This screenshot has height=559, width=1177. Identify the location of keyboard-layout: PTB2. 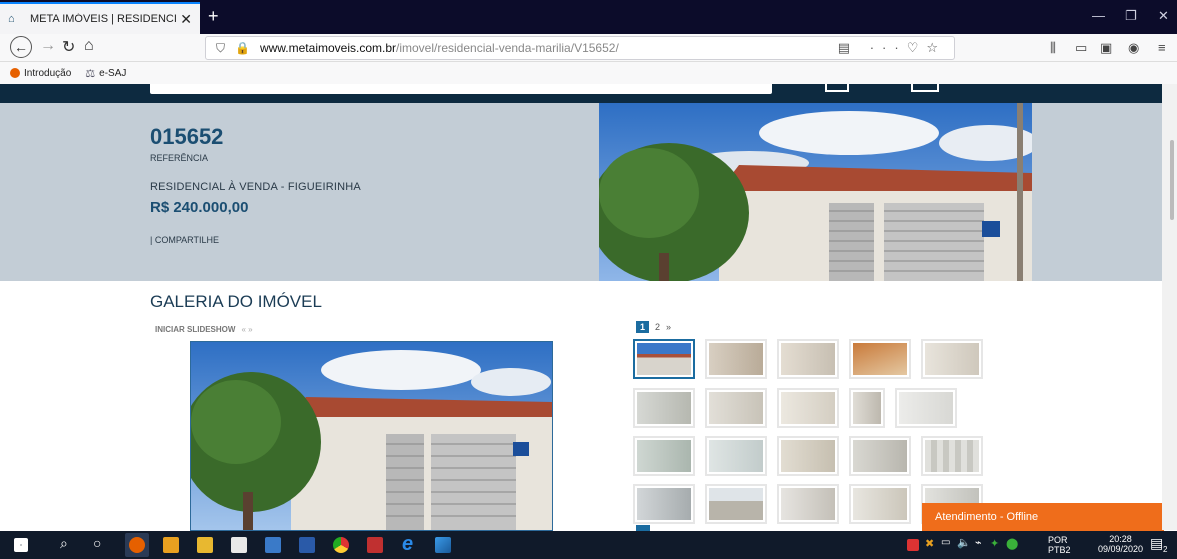
(1059, 550).